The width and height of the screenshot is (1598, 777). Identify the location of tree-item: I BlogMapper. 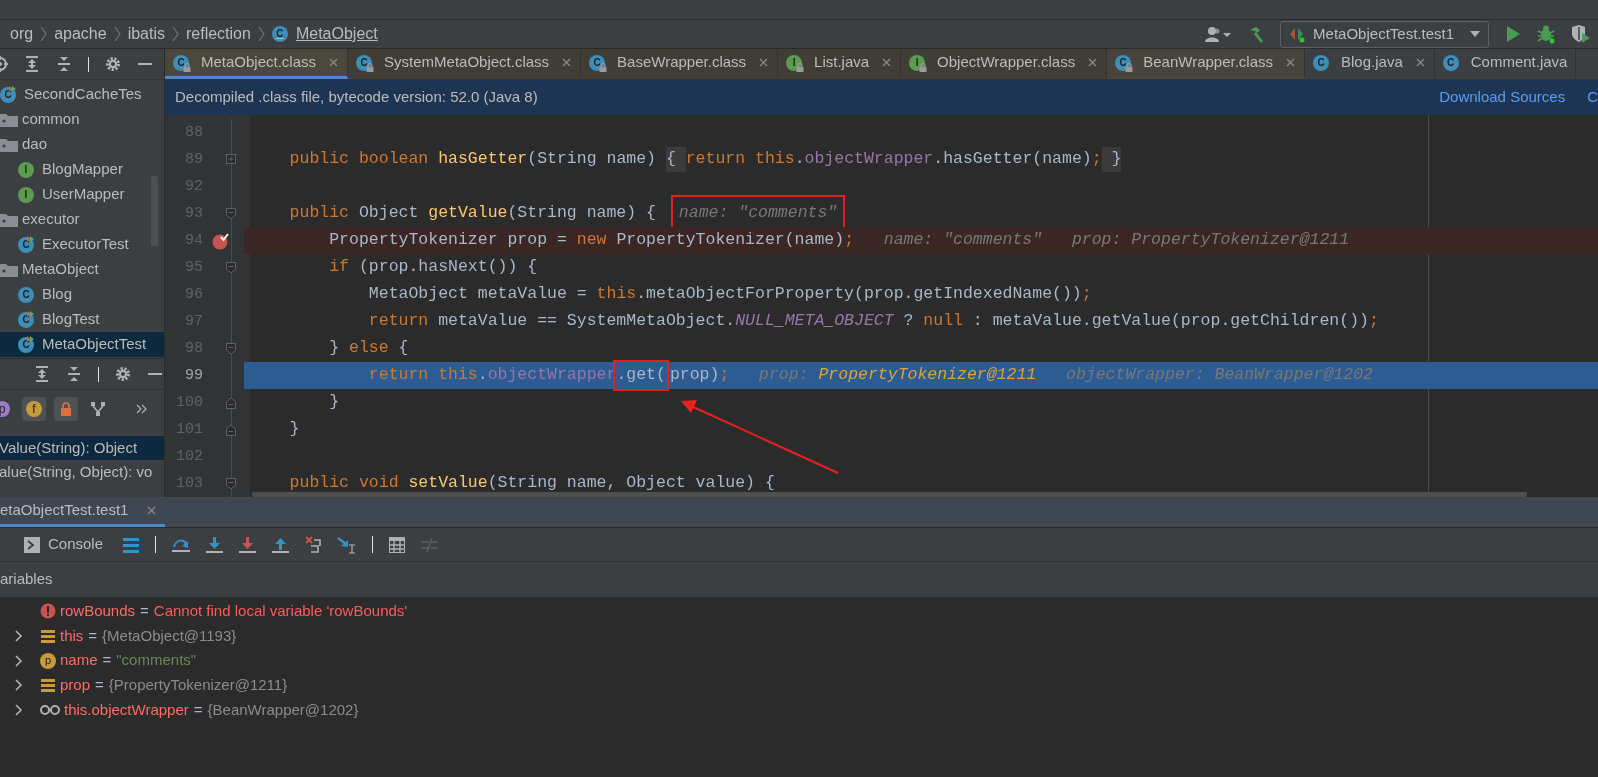
(82, 169).